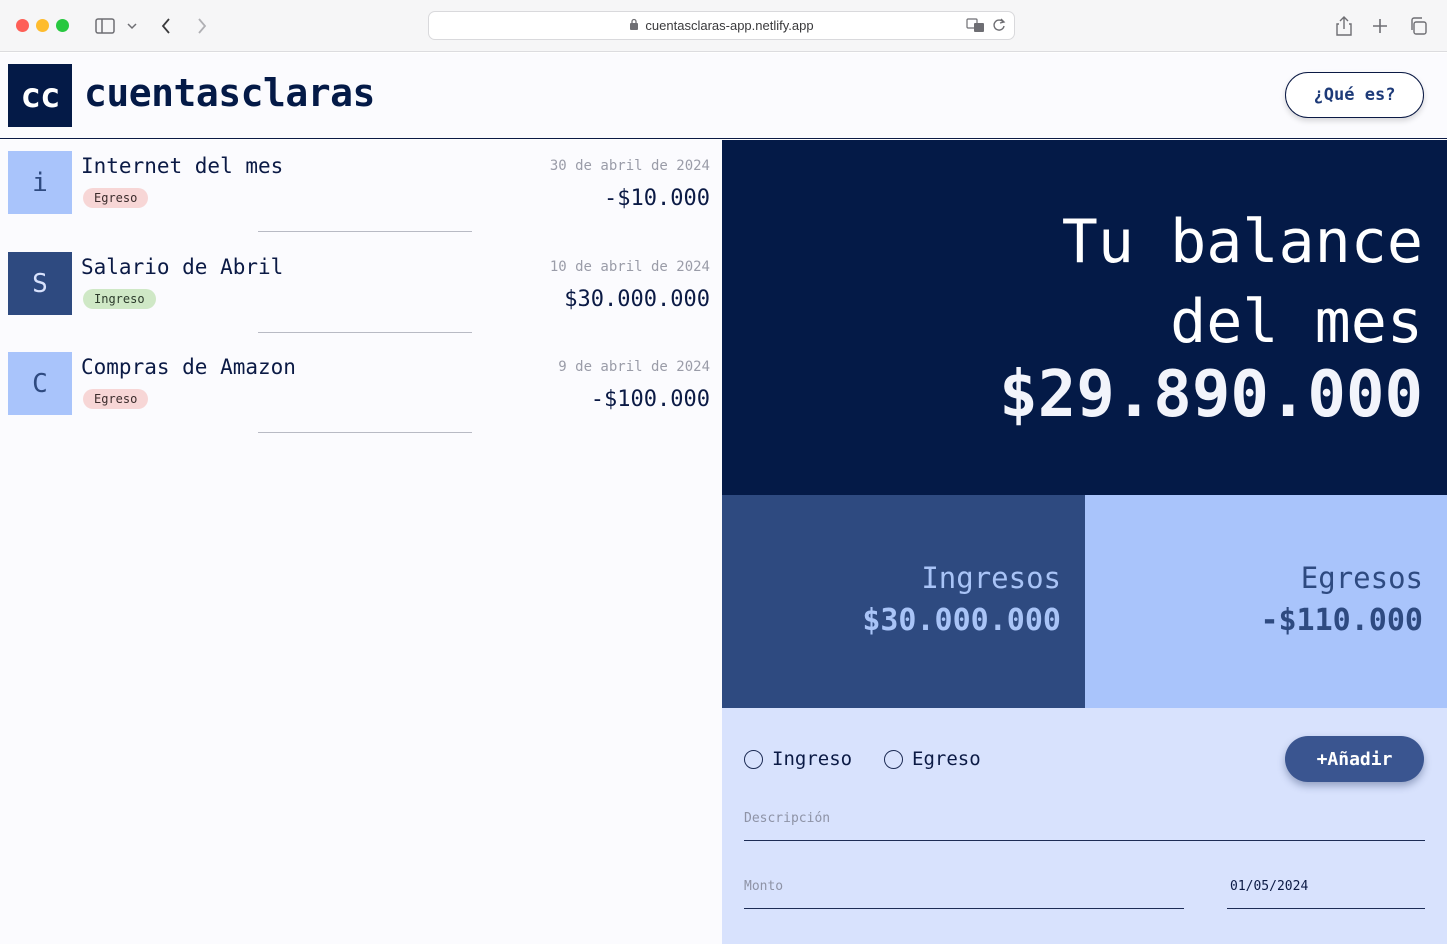 The image size is (1447, 944). I want to click on share-icon, so click(1344, 26).